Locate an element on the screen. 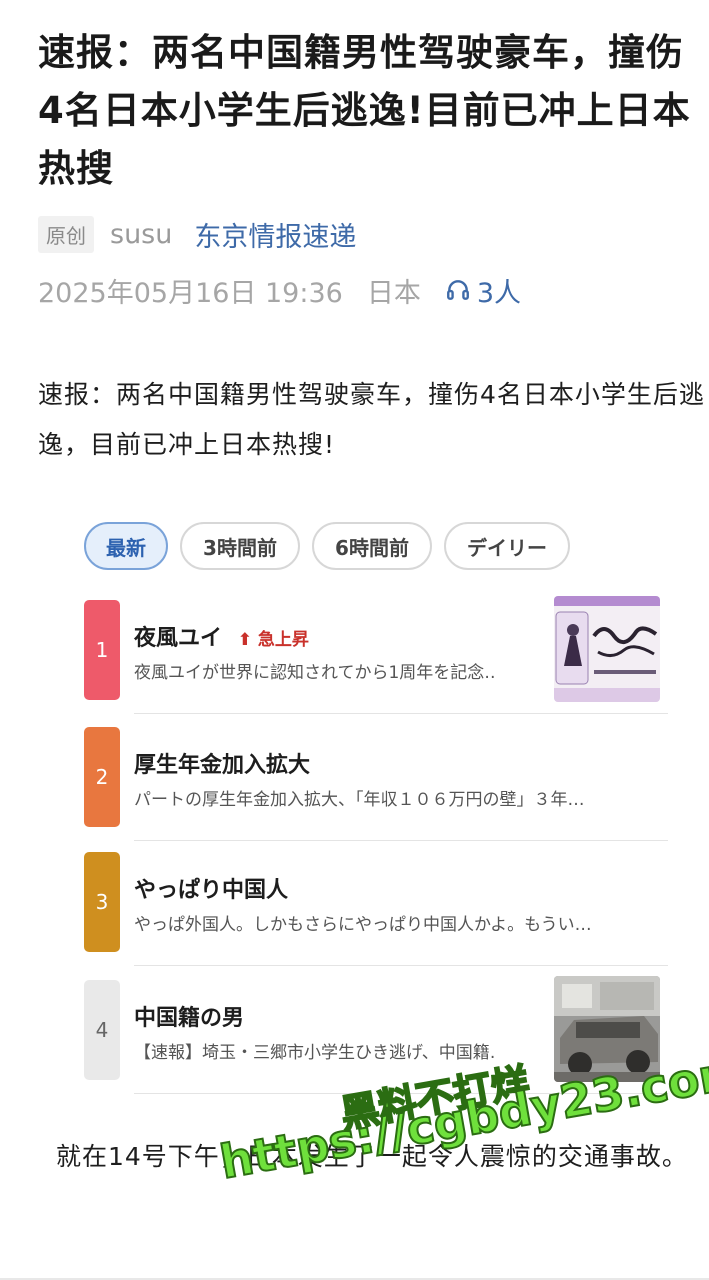  surge-badge: ⬆ 急上昇 is located at coordinates (273, 640).